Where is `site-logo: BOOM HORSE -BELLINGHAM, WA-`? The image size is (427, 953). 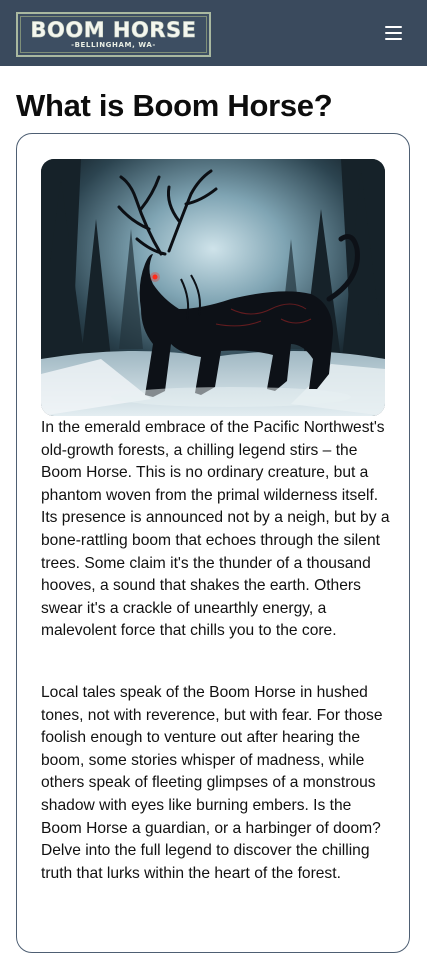
site-logo: BOOM HORSE -BELLINGHAM, WA- is located at coordinates (113, 34).